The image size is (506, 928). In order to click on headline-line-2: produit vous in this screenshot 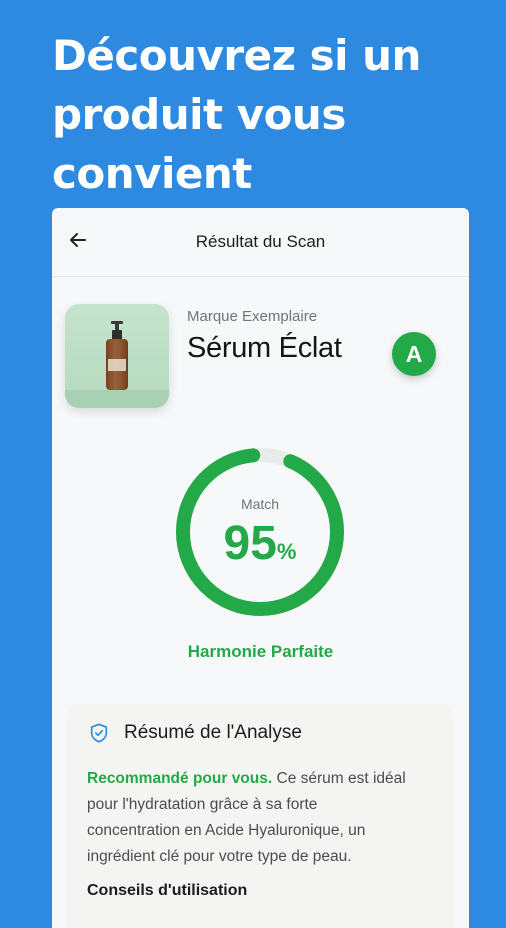, I will do `click(199, 114)`.